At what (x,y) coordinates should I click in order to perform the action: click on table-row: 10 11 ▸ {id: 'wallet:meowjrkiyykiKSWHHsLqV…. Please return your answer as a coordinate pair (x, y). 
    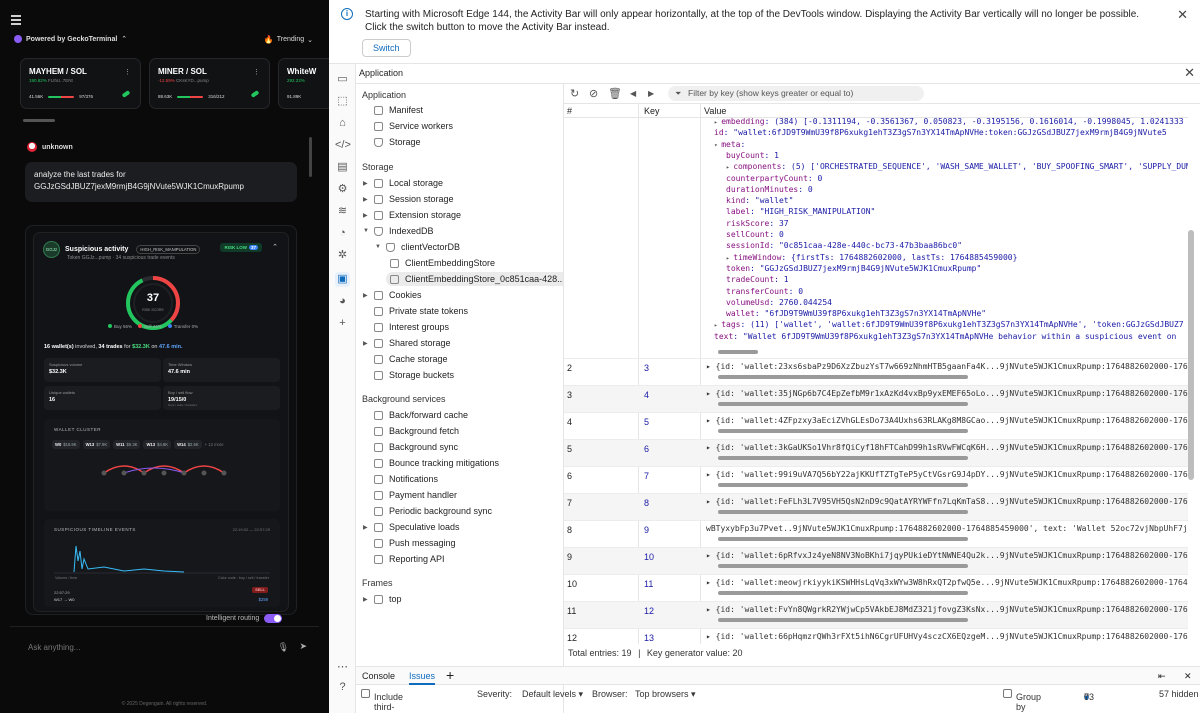
    Looking at the image, I should click on (876, 587).